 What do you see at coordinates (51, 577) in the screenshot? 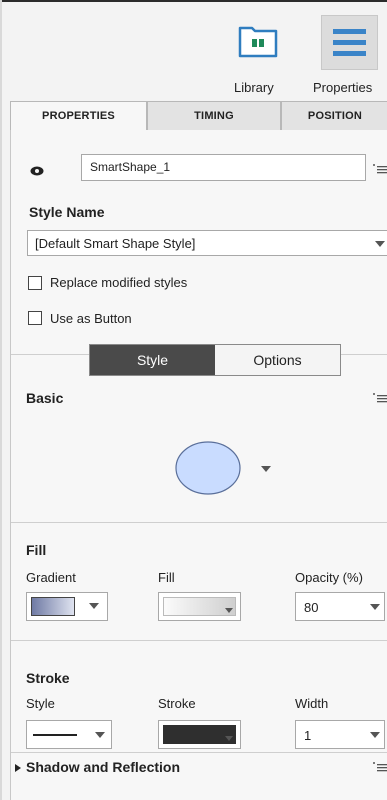
I see `gradient-label: Gradient` at bounding box center [51, 577].